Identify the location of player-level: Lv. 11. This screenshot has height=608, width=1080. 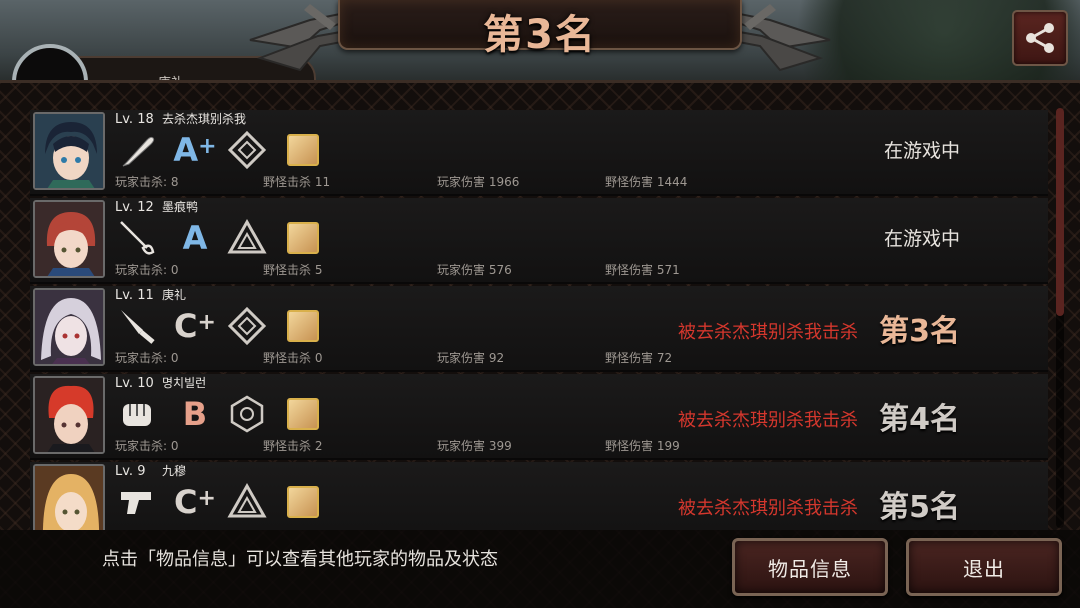
(134, 295).